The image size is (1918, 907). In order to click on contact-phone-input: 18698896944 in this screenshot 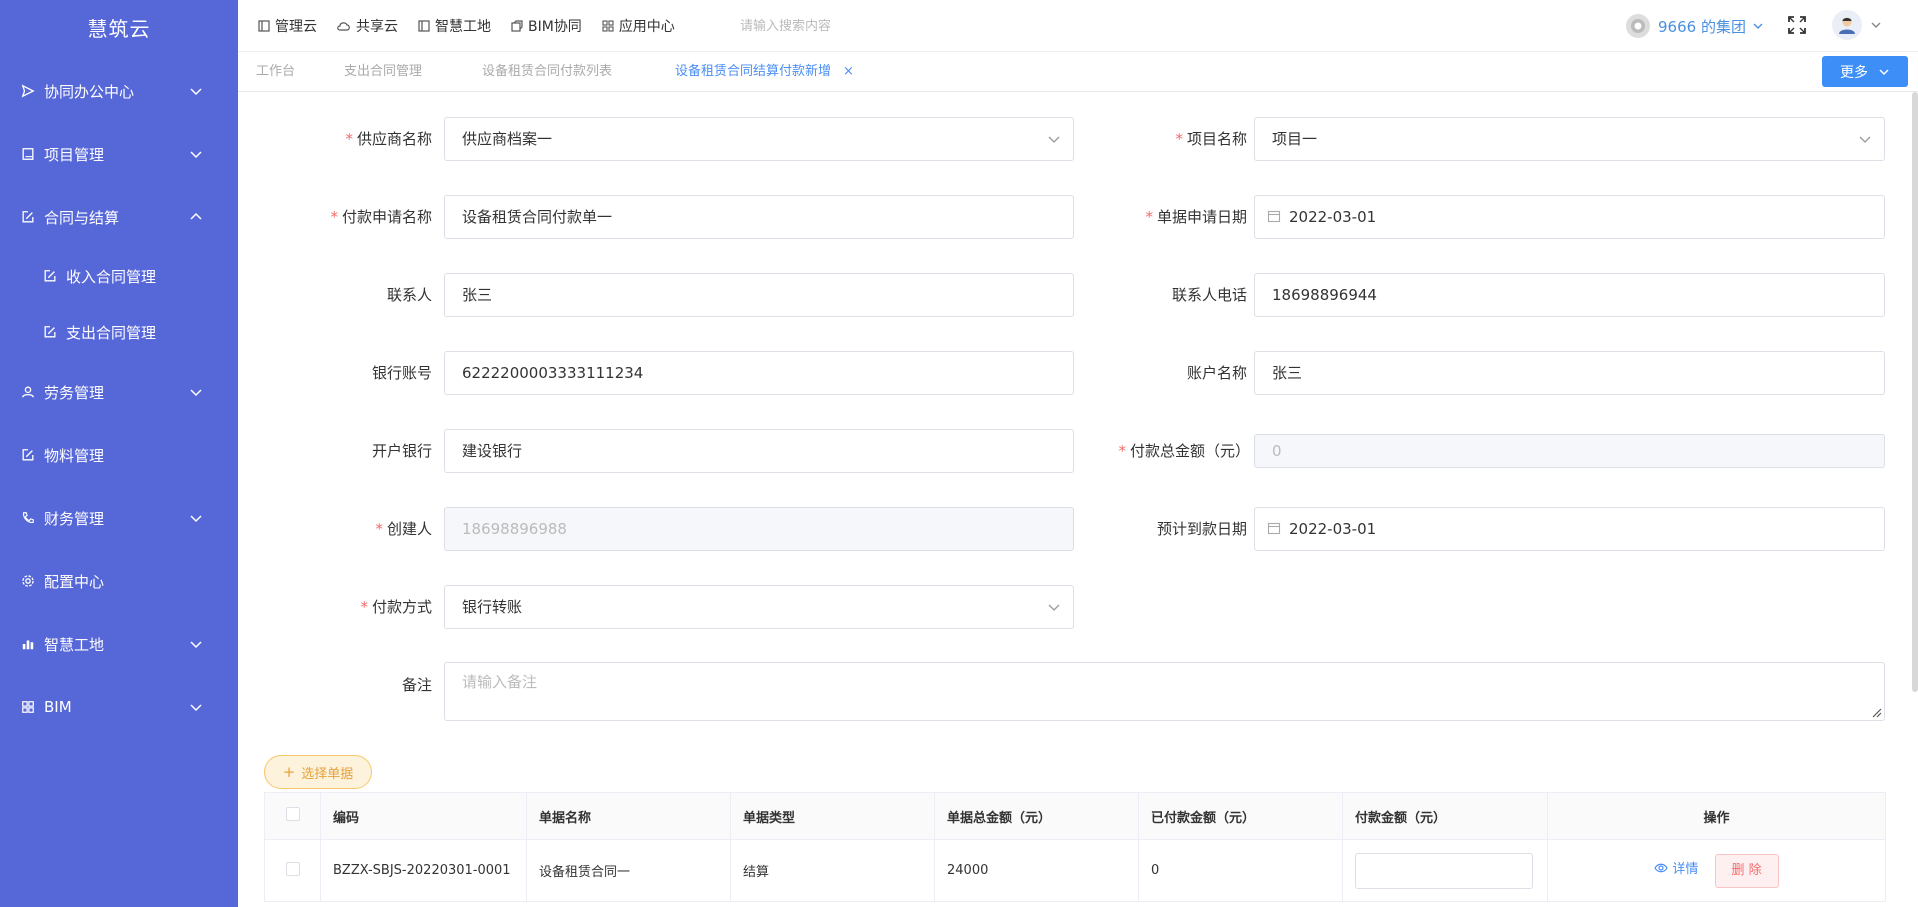, I will do `click(1569, 295)`.